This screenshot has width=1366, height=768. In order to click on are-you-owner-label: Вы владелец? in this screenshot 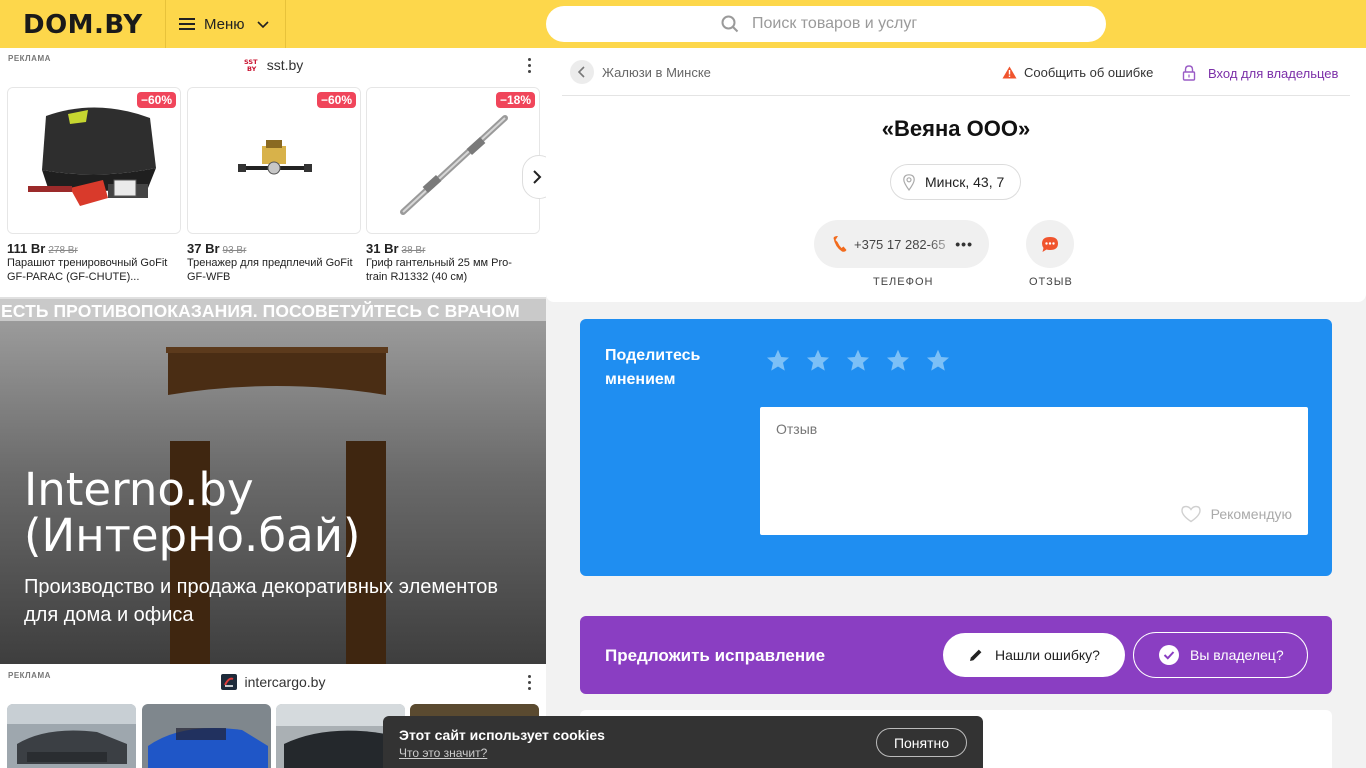, I will do `click(1237, 655)`.